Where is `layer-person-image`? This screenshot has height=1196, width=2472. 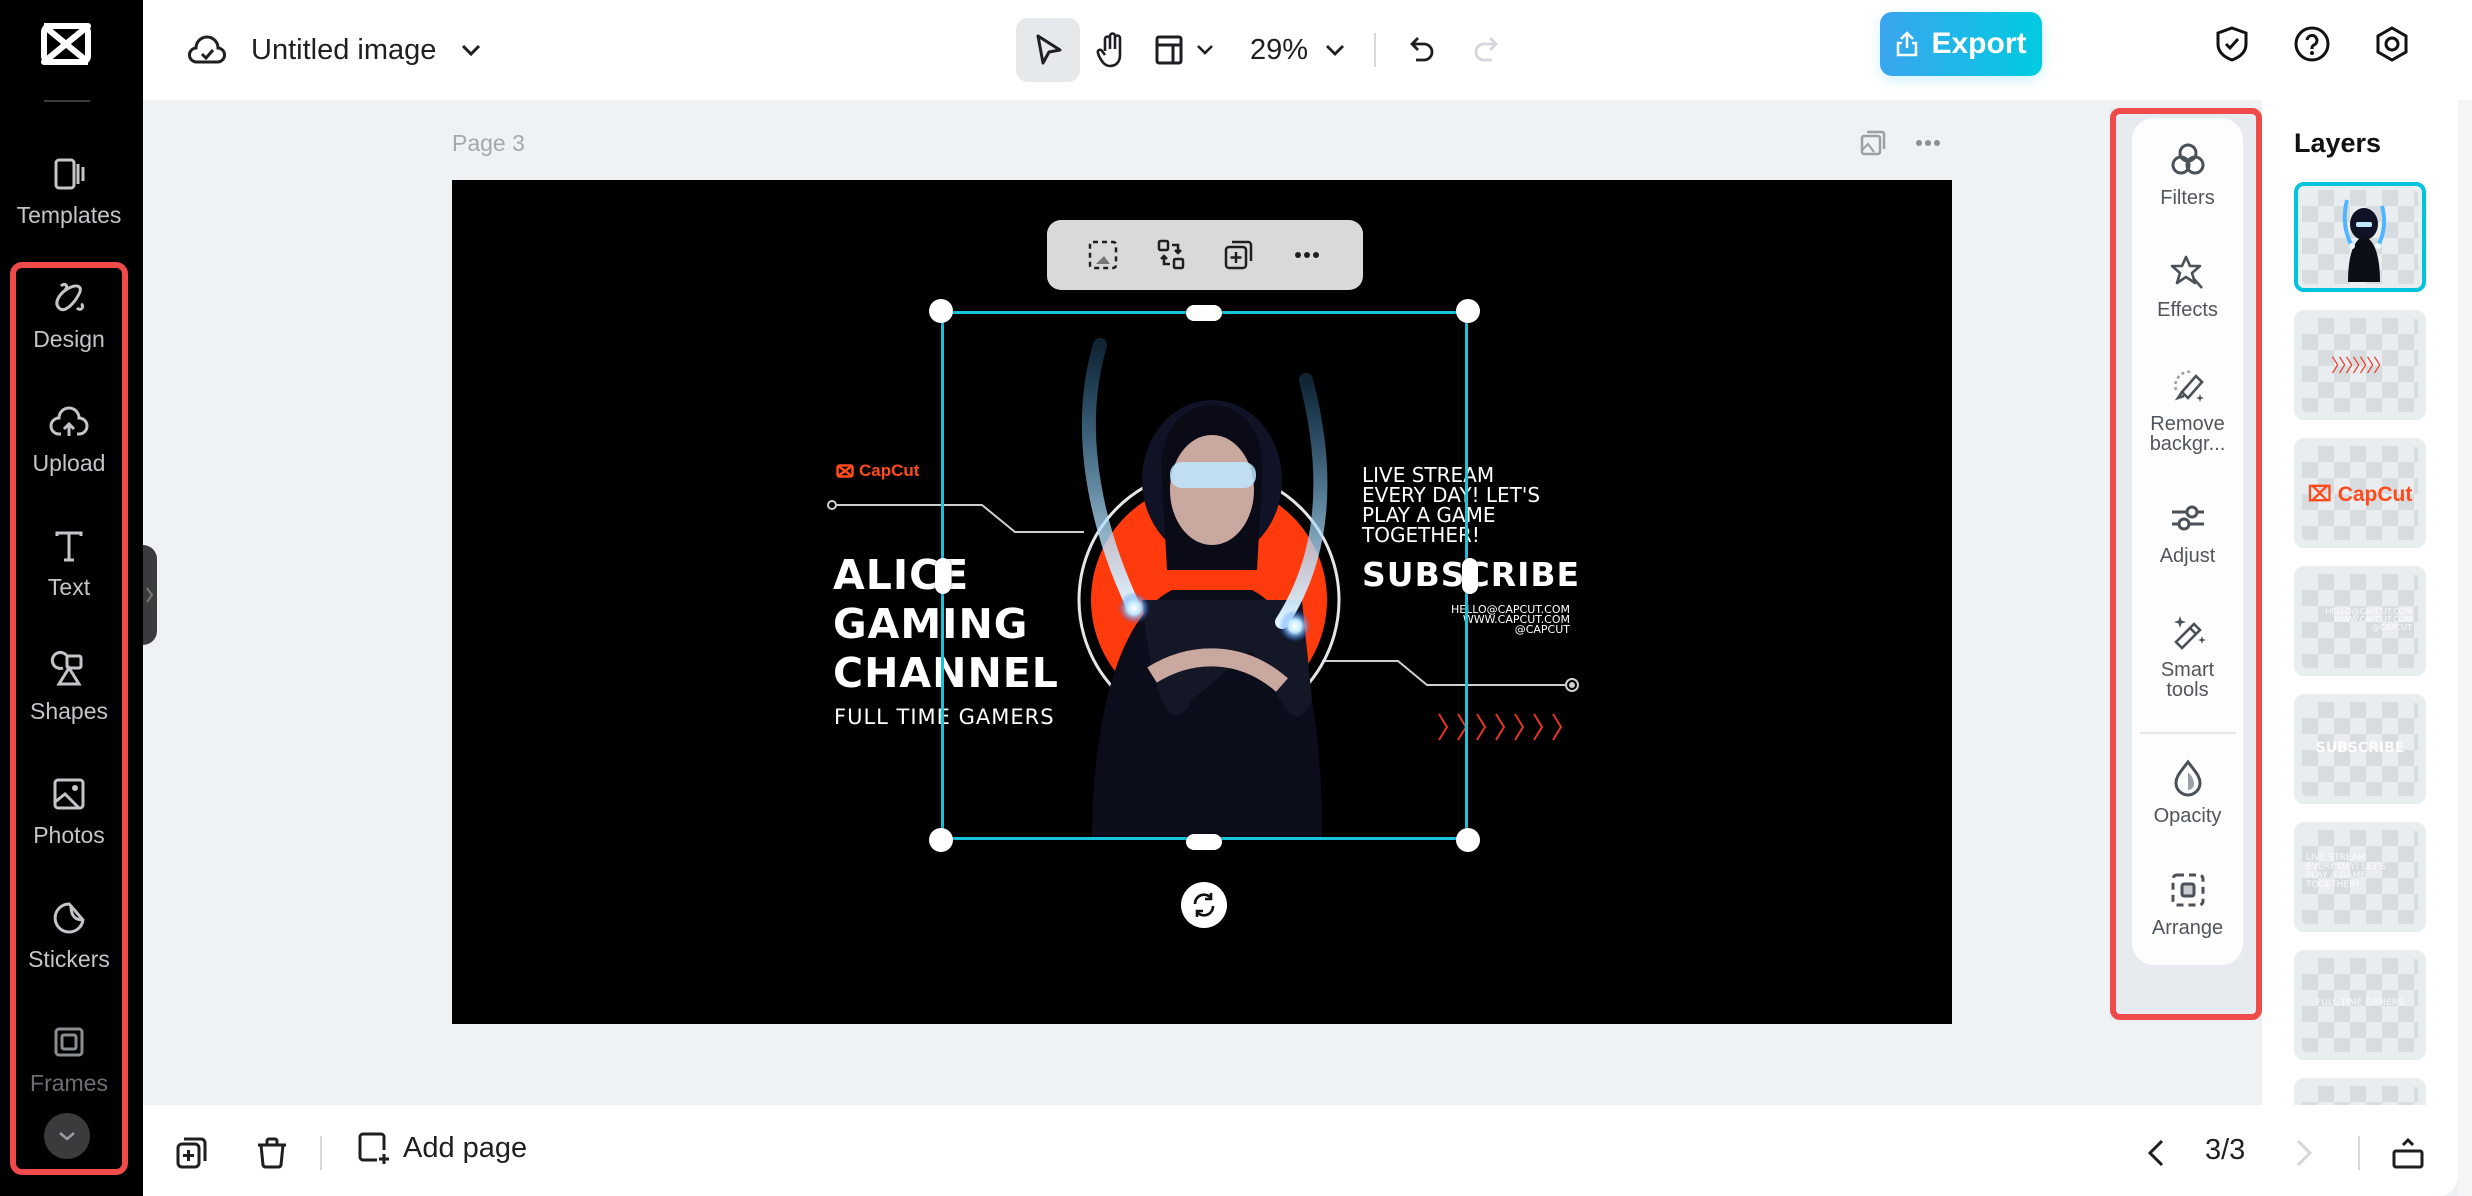 layer-person-image is located at coordinates (2360, 237).